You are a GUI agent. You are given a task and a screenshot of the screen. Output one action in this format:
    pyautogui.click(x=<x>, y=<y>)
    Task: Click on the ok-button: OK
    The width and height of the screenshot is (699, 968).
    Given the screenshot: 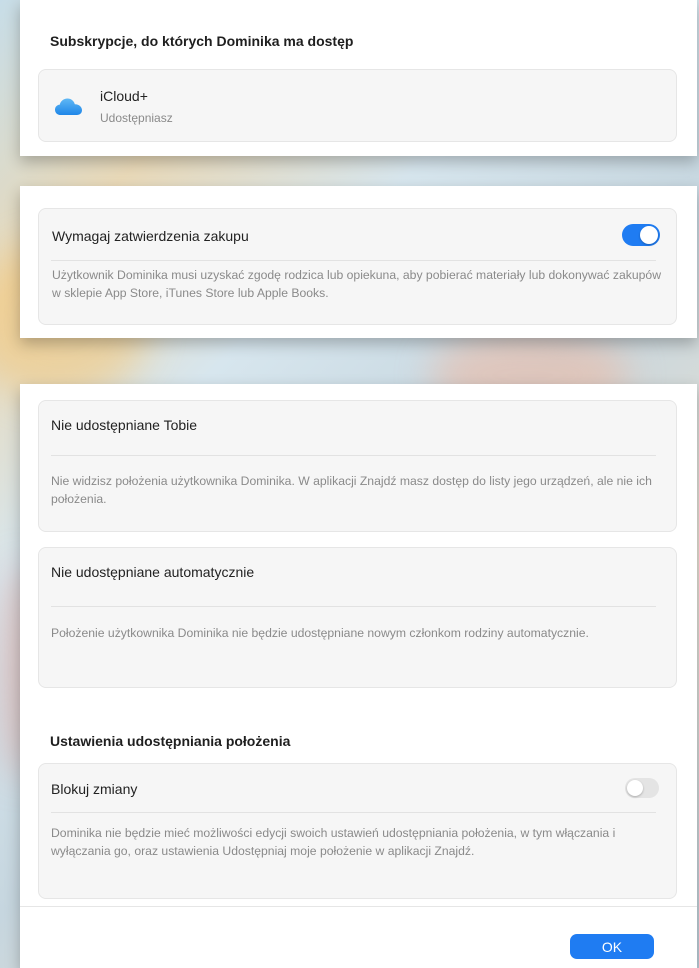 What is the action you would take?
    pyautogui.click(x=612, y=946)
    